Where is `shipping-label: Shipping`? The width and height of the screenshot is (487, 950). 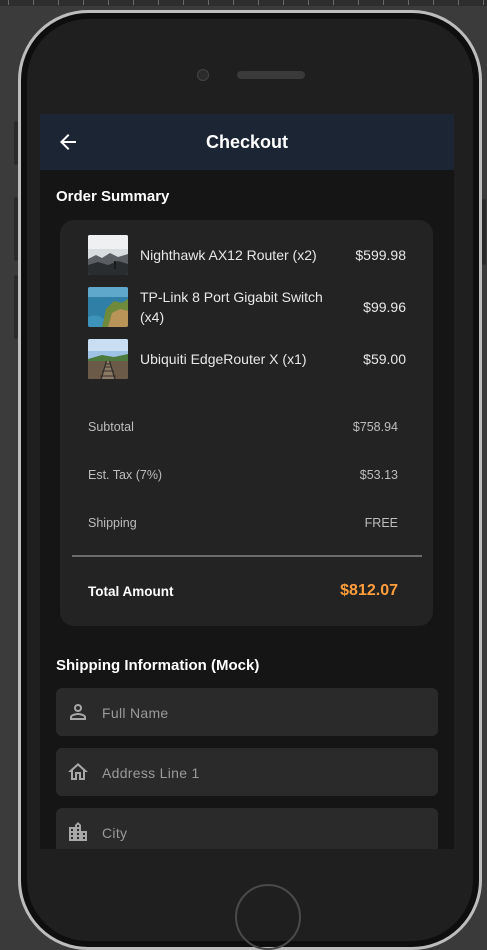
shipping-label: Shipping is located at coordinates (112, 523).